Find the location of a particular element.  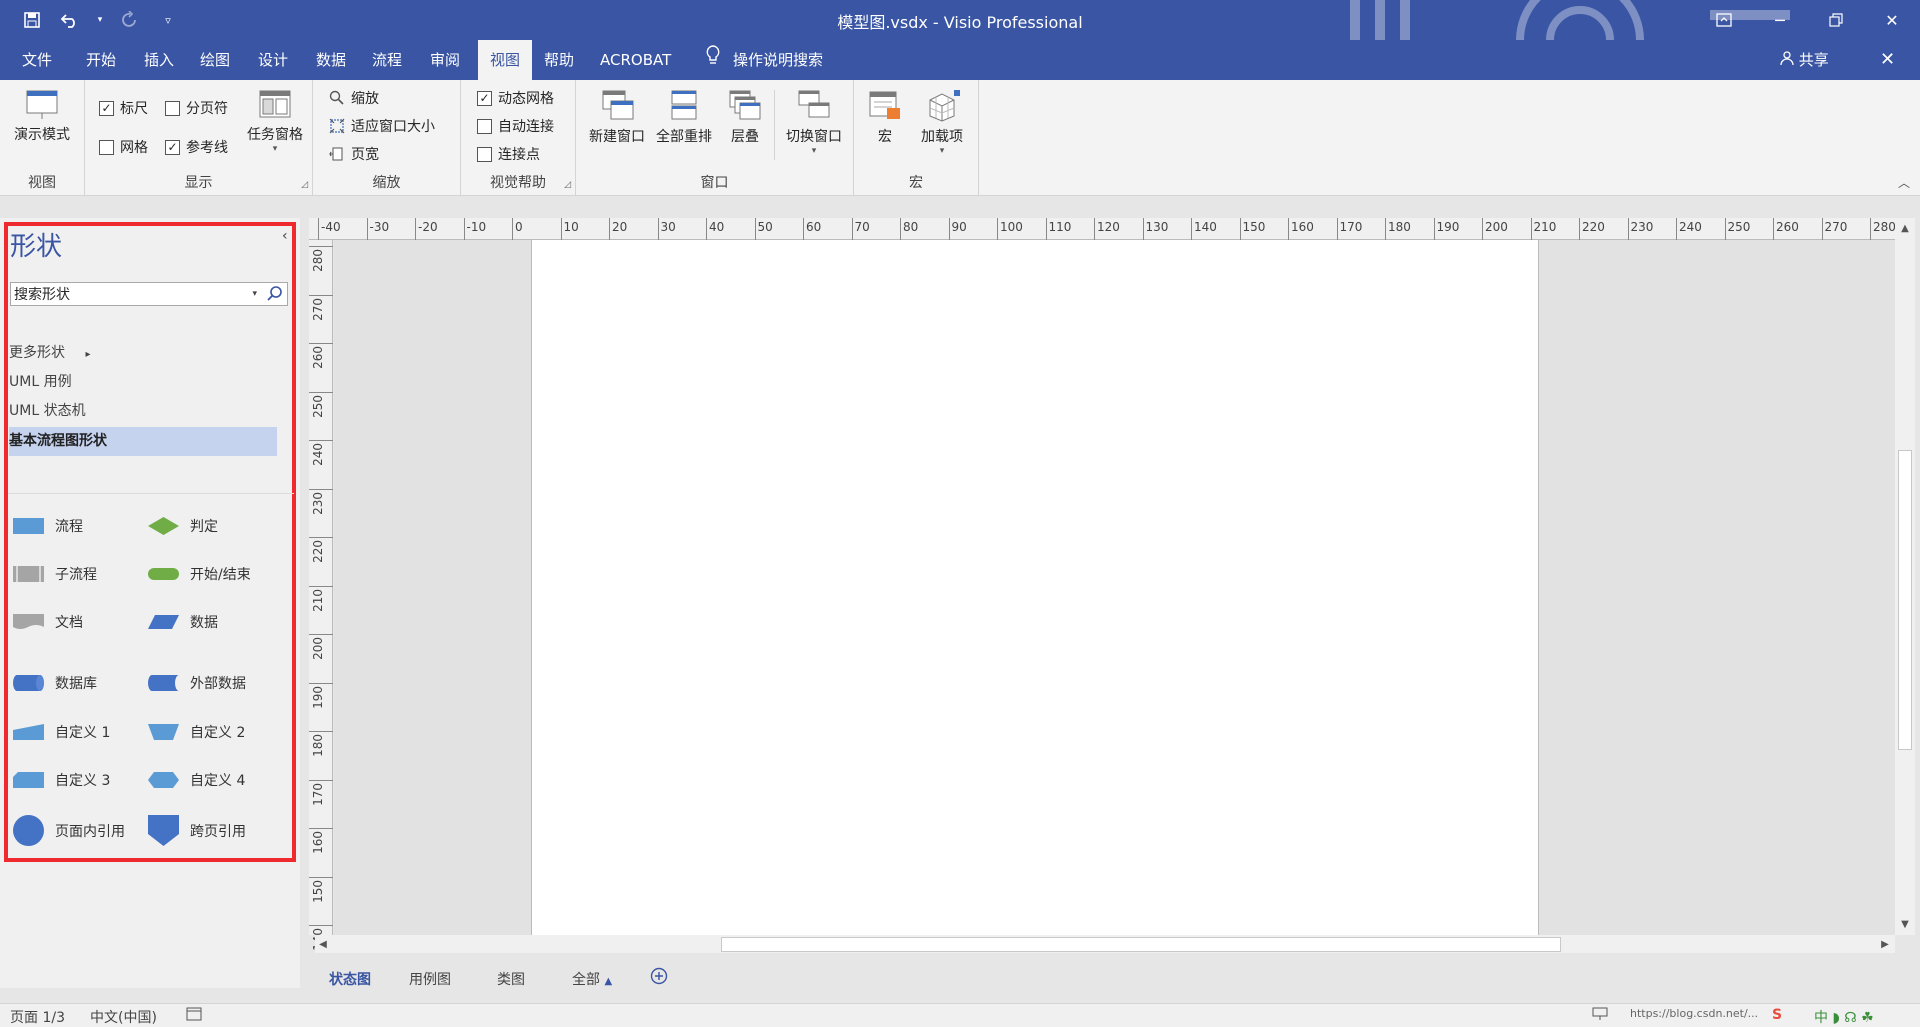

all-pages-button: 全部 ▲ is located at coordinates (592, 979).